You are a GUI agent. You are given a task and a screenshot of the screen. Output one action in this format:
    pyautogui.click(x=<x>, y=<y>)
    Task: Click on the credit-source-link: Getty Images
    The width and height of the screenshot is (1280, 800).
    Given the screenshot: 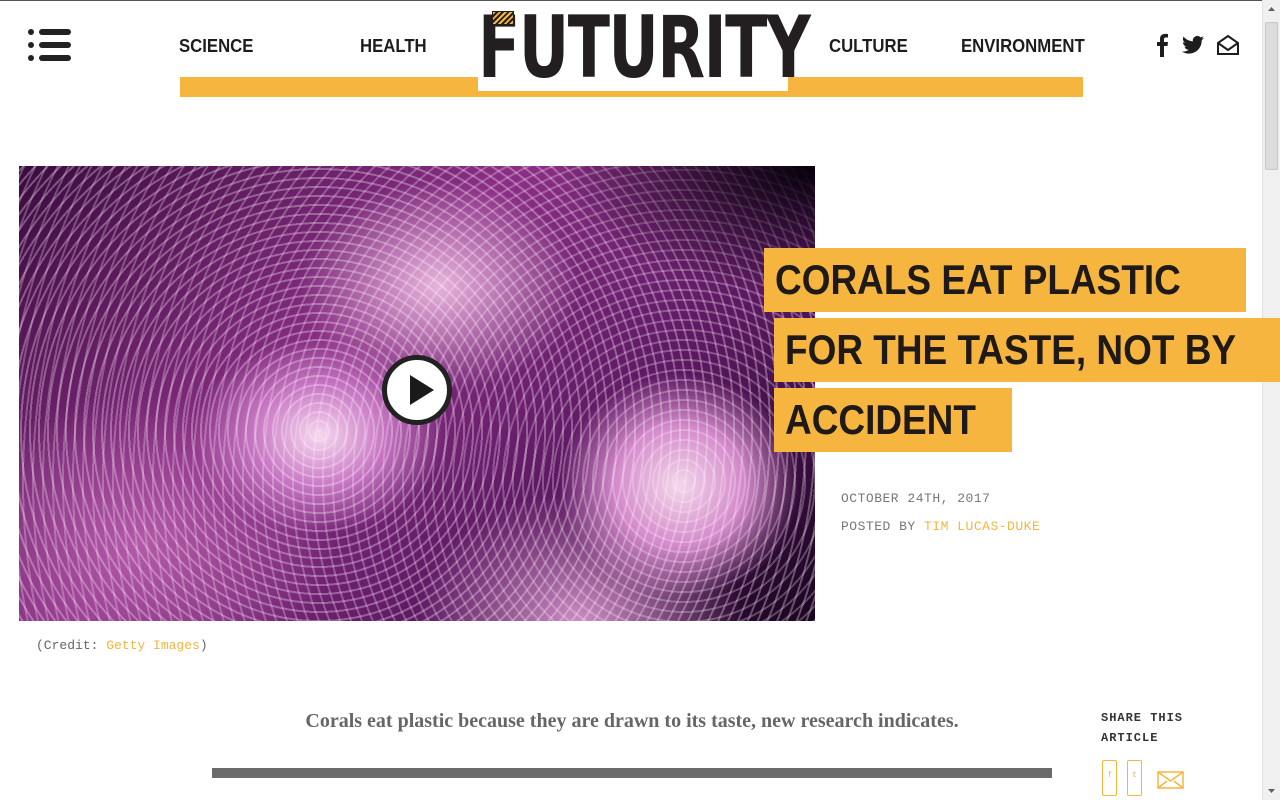 What is the action you would take?
    pyautogui.click(x=153, y=645)
    